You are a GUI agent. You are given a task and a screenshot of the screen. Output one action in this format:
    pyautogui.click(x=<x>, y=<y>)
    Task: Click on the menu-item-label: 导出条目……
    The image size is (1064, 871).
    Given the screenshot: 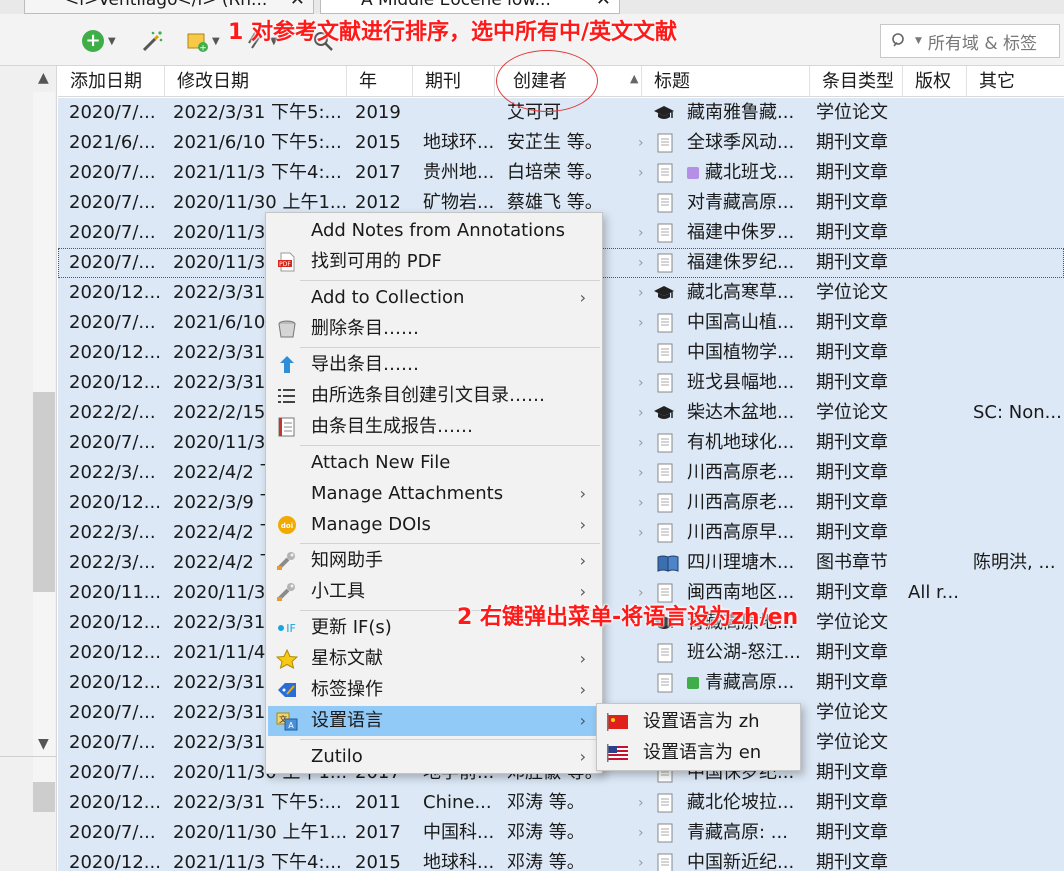 What is the action you would take?
    pyautogui.click(x=365, y=364)
    